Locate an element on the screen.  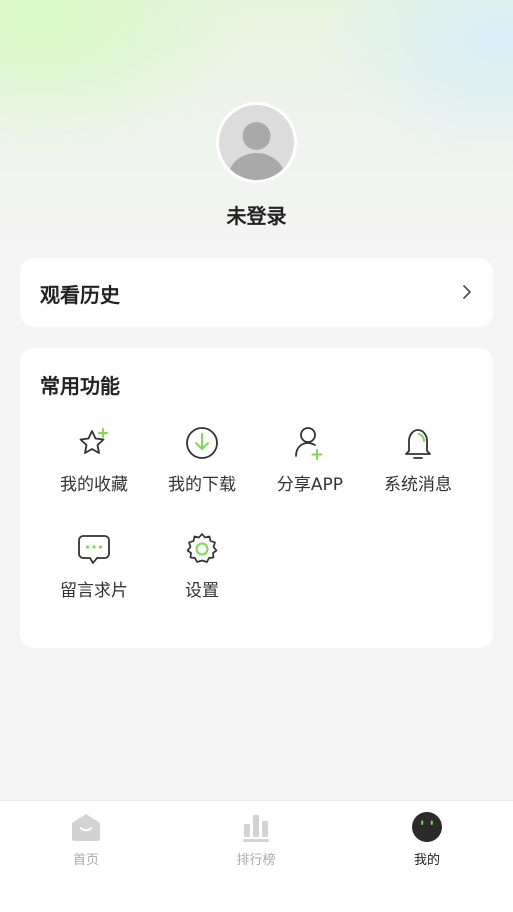
star-plus-icon is located at coordinates (93, 441).